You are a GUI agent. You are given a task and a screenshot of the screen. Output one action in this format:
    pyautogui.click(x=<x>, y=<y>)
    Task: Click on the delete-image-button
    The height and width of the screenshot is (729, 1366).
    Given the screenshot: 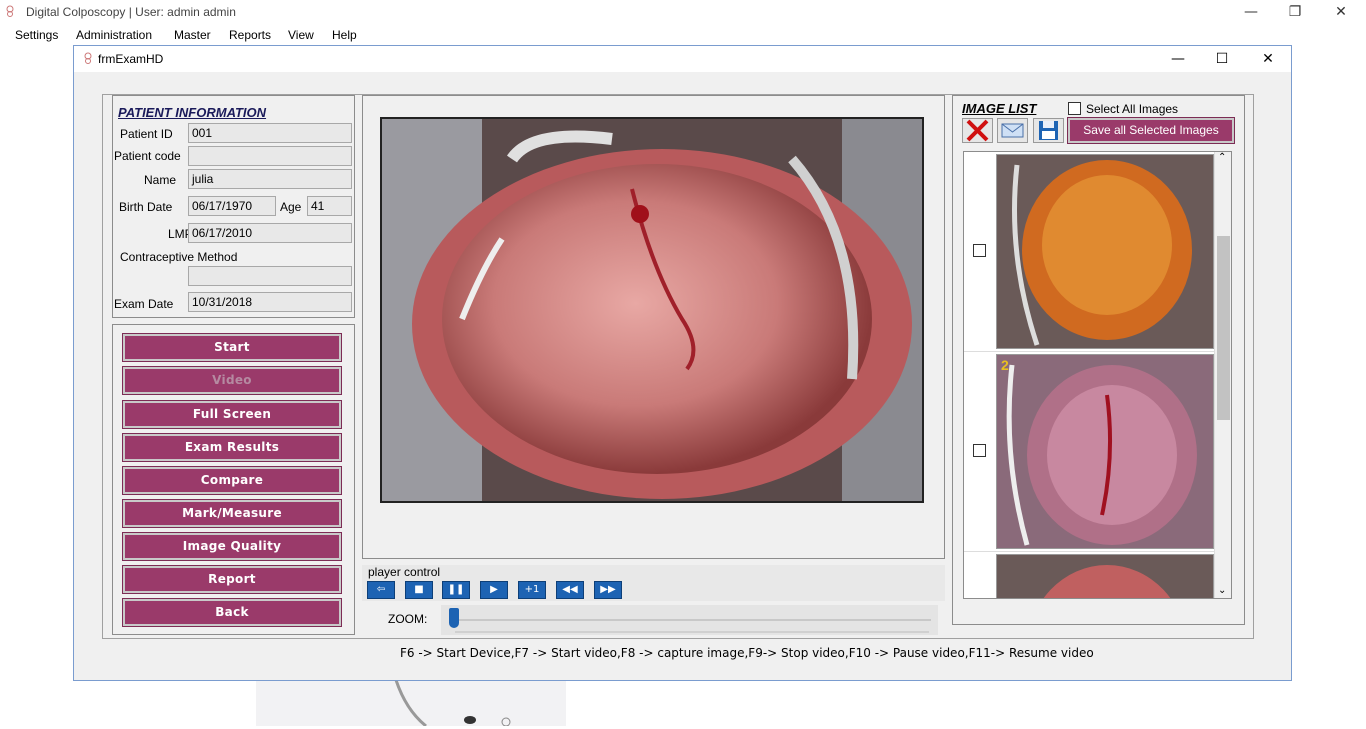 What is the action you would take?
    pyautogui.click(x=977, y=130)
    